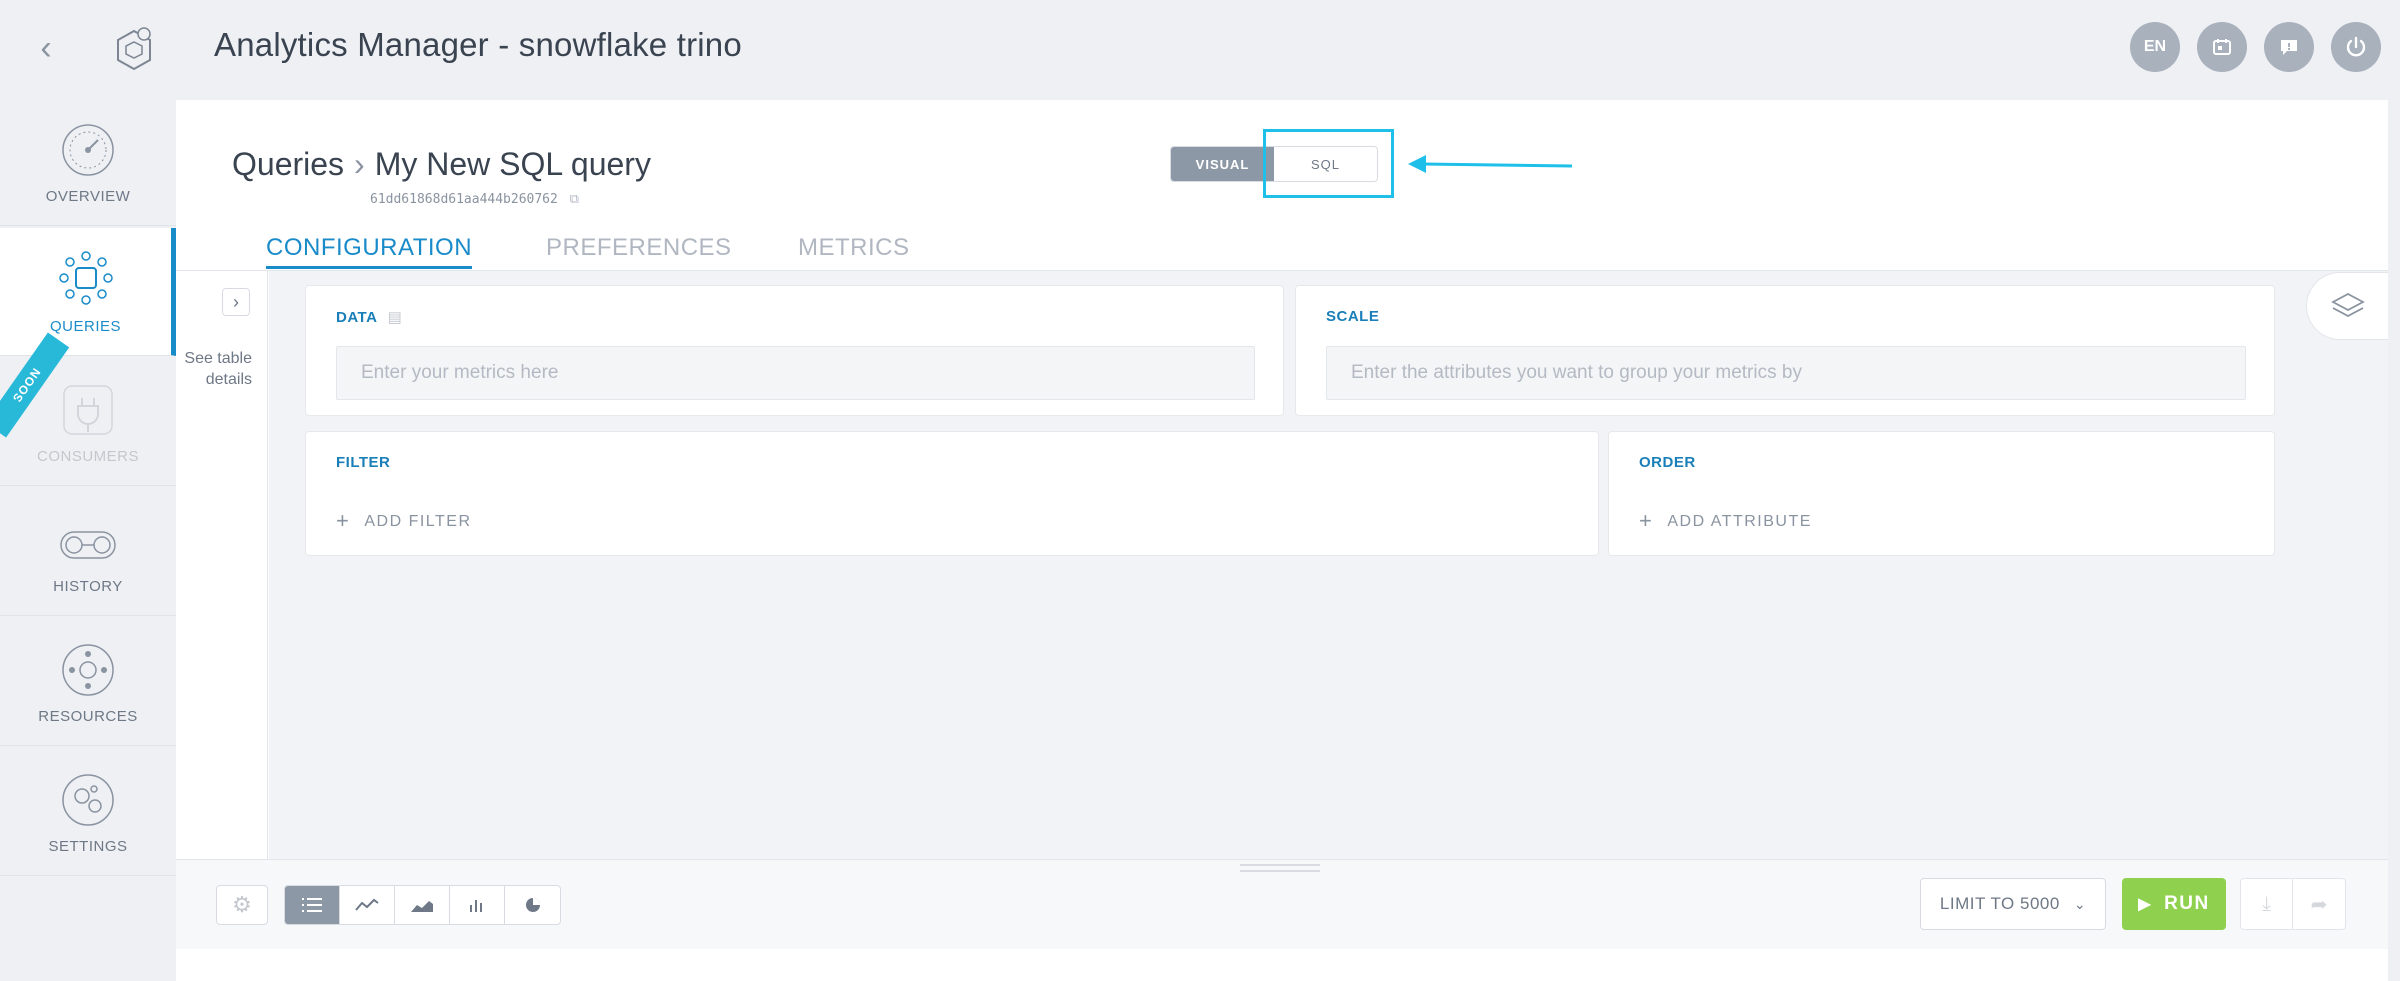  Describe the element at coordinates (1941, 493) in the screenshot. I see `order-card: ORDER + ADD ATTRIBUTE` at that location.